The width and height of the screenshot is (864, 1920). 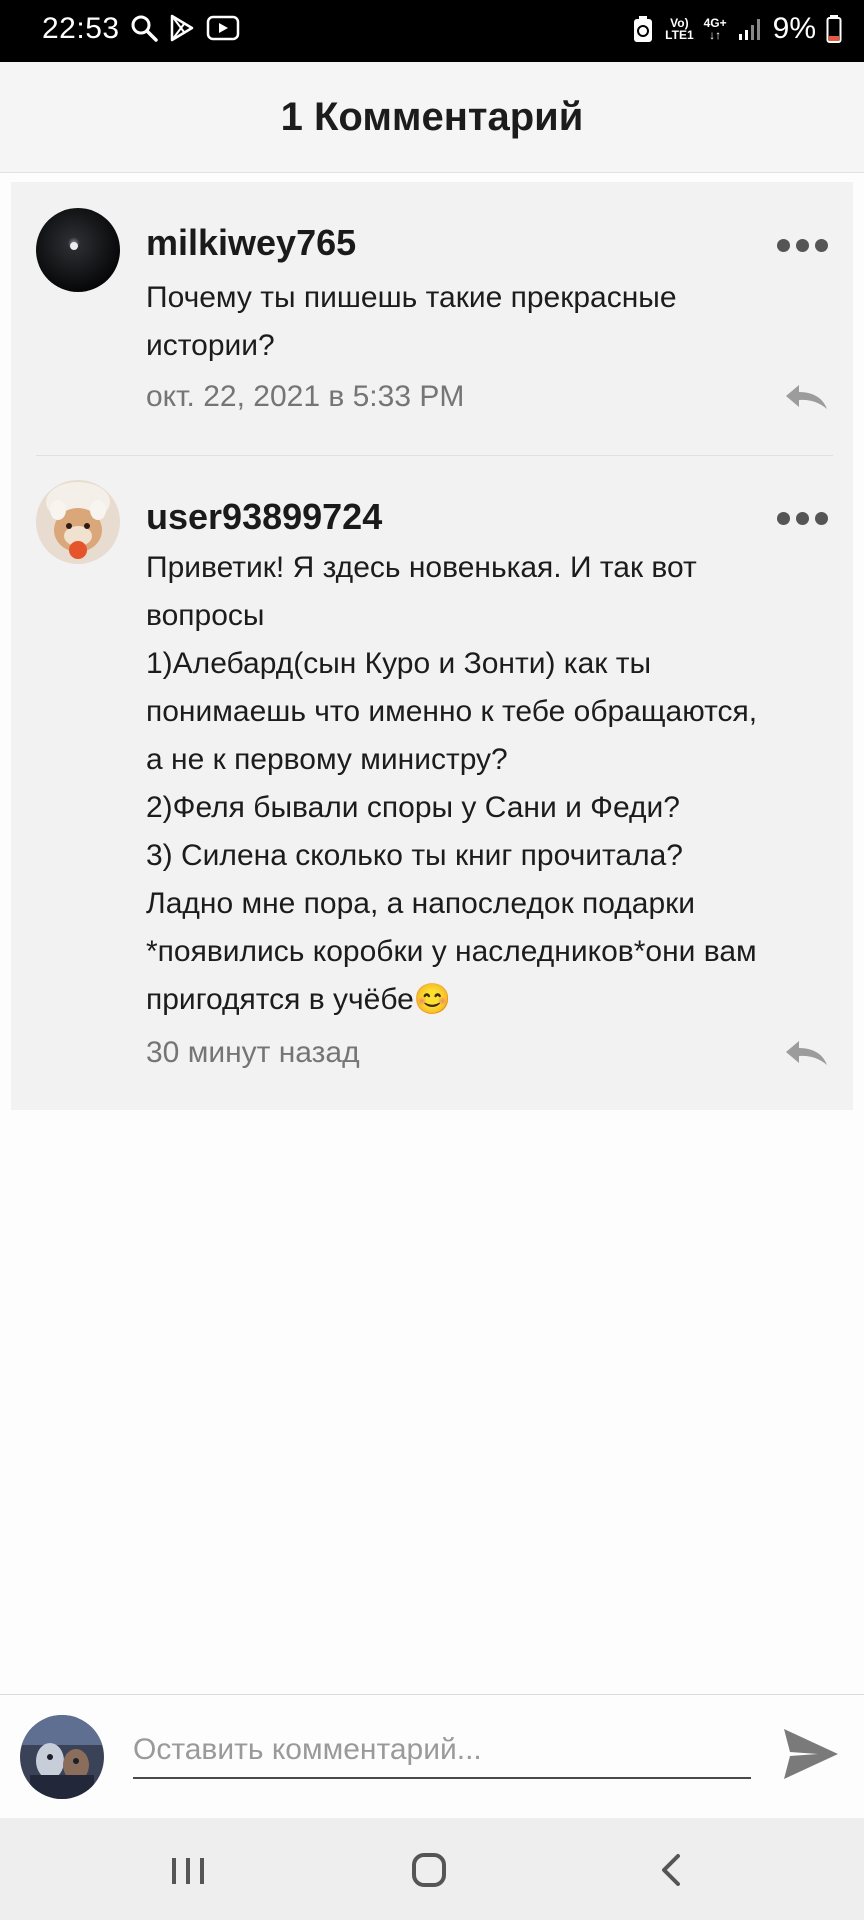 I want to click on status-time: 22:53, so click(x=81, y=28).